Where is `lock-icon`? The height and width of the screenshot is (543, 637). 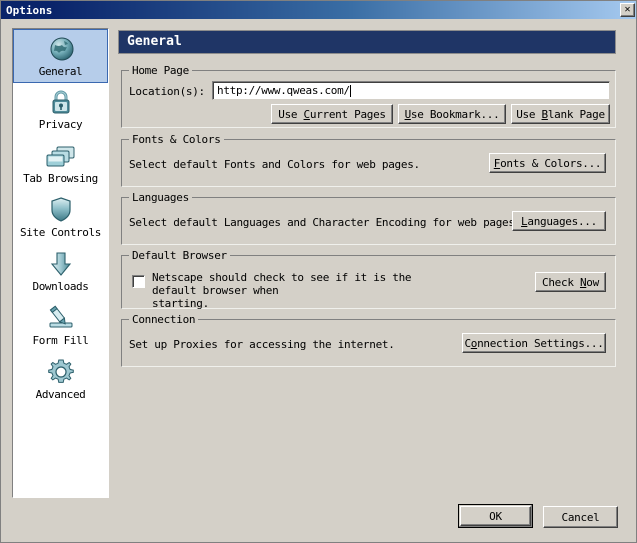
lock-icon is located at coordinates (60, 102).